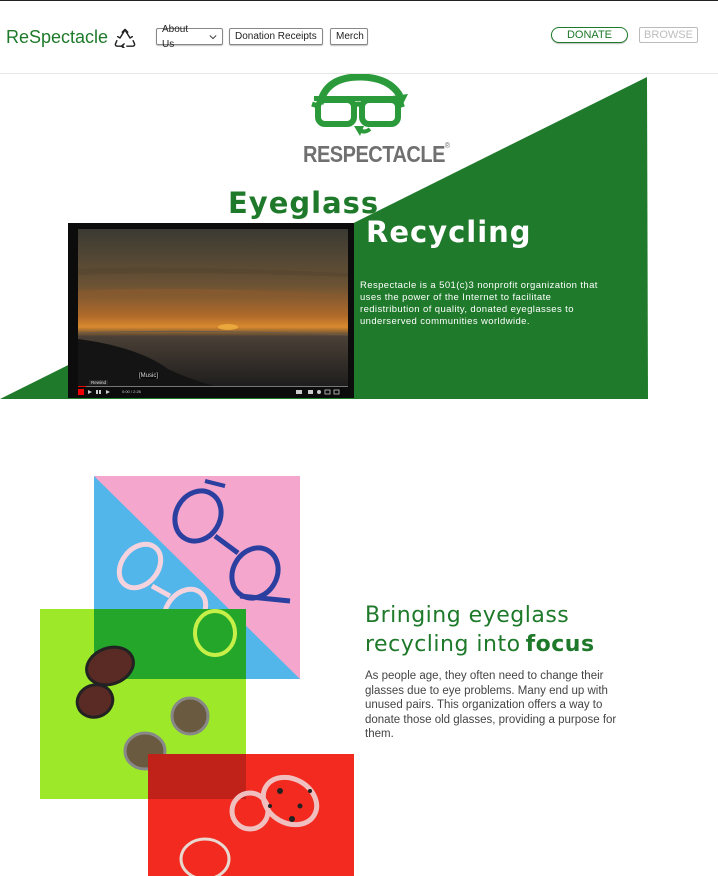  I want to click on focus-heading-line1: Bringing eyeglass, so click(467, 615).